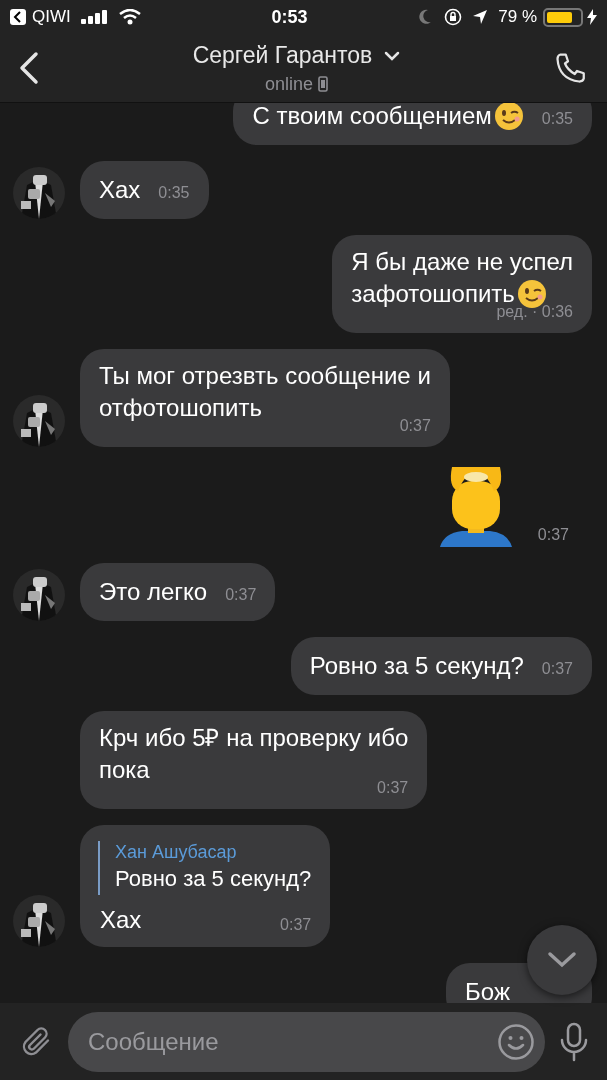 This screenshot has width=607, height=1080. Describe the element at coordinates (306, 1041) in the screenshot. I see `message-input: Сообщение` at that location.